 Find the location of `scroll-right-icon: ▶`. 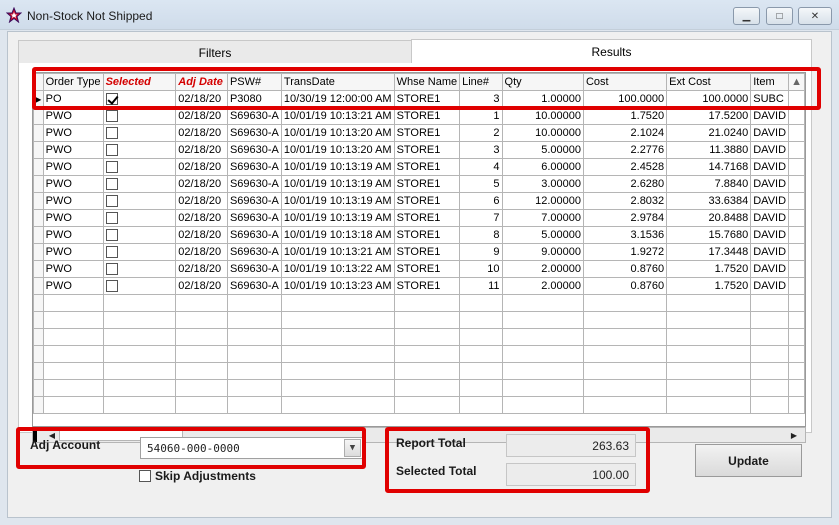

scroll-right-icon: ▶ is located at coordinates (794, 435).